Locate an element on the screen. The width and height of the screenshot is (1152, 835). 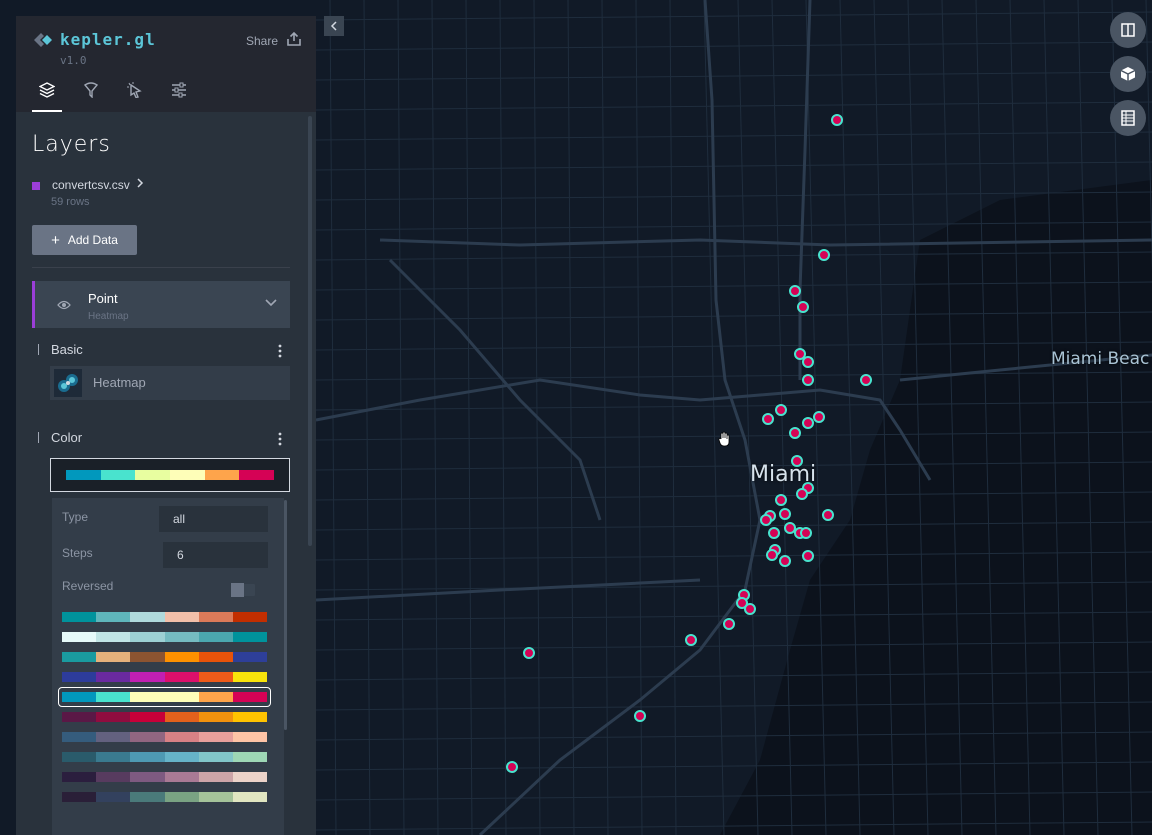
layer-type: Heatmap is located at coordinates (108, 316).